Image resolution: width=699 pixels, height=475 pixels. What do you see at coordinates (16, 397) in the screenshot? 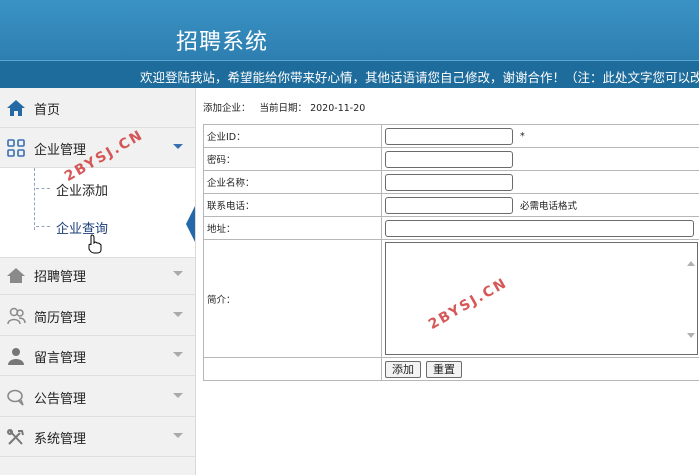
I see `chat-icon` at bounding box center [16, 397].